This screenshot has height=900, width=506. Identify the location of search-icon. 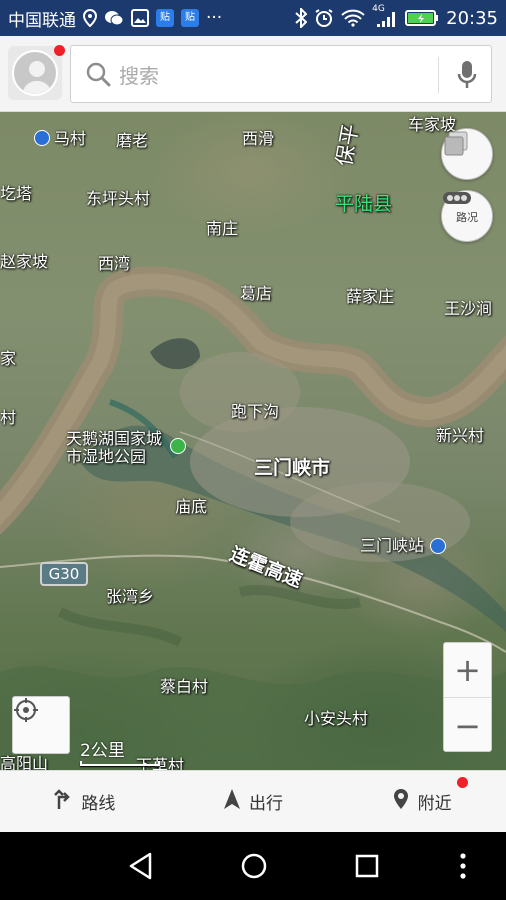
(98, 74).